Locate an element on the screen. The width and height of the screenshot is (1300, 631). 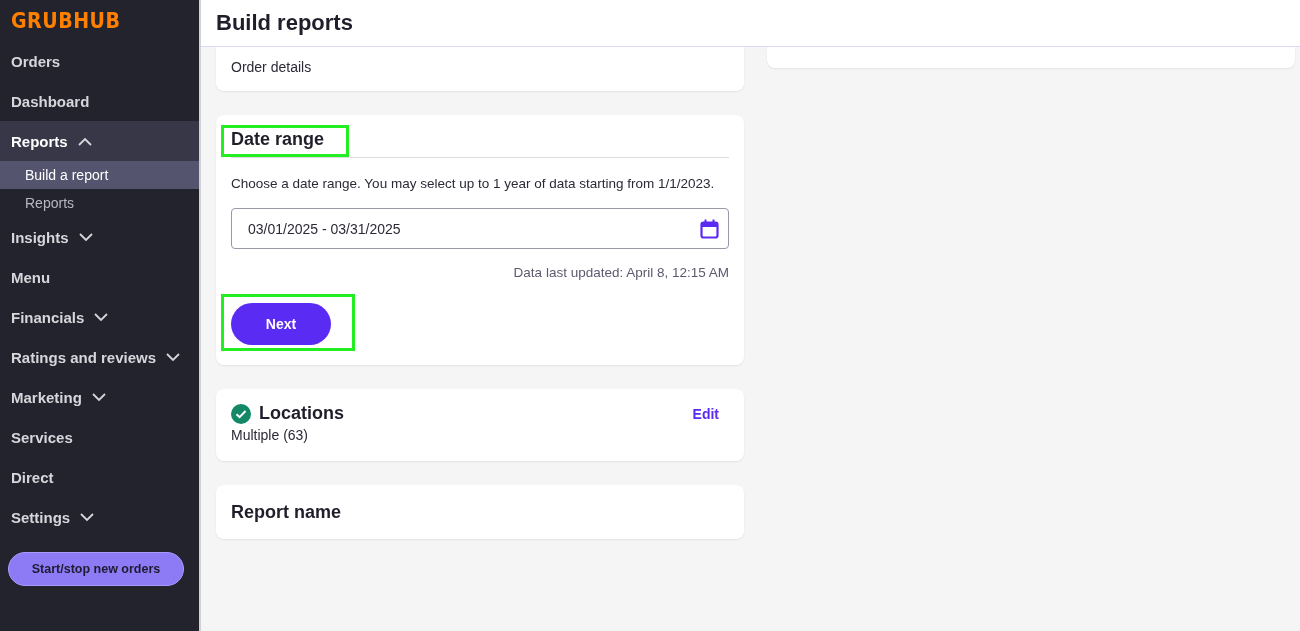
nav-item: Menu is located at coordinates (99, 277).